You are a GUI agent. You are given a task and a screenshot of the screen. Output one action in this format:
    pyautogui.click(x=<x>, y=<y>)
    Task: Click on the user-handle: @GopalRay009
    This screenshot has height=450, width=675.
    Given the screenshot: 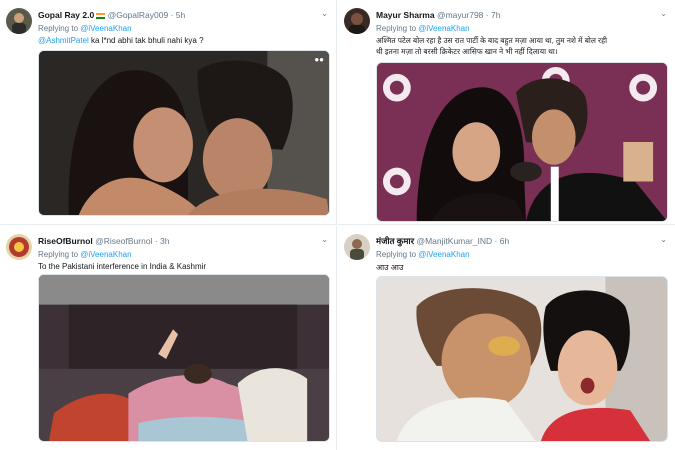 What is the action you would take?
    pyautogui.click(x=138, y=15)
    